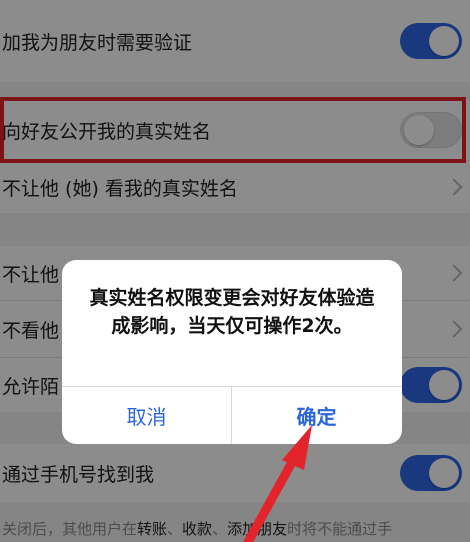  I want to click on dialog-confirm-button: 确定, so click(316, 415).